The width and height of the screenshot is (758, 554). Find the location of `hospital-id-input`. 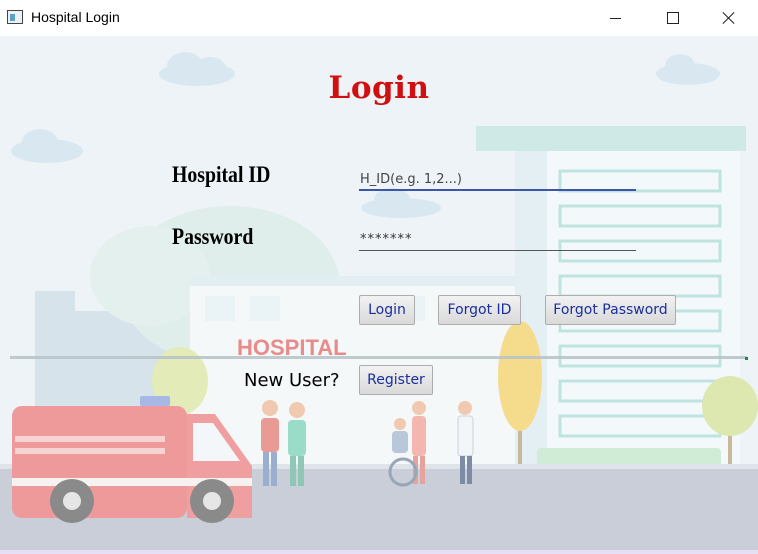

hospital-id-input is located at coordinates (497, 180).